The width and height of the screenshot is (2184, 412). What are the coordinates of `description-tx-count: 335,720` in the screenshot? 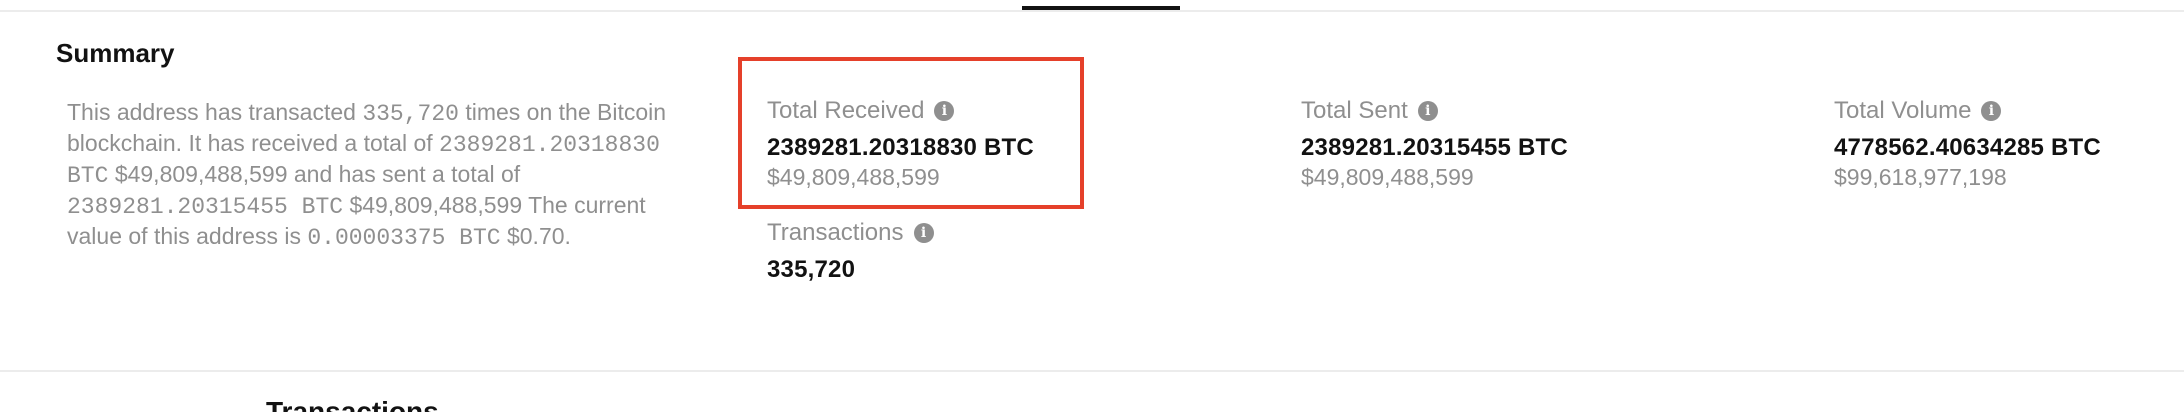 It's located at (410, 114).